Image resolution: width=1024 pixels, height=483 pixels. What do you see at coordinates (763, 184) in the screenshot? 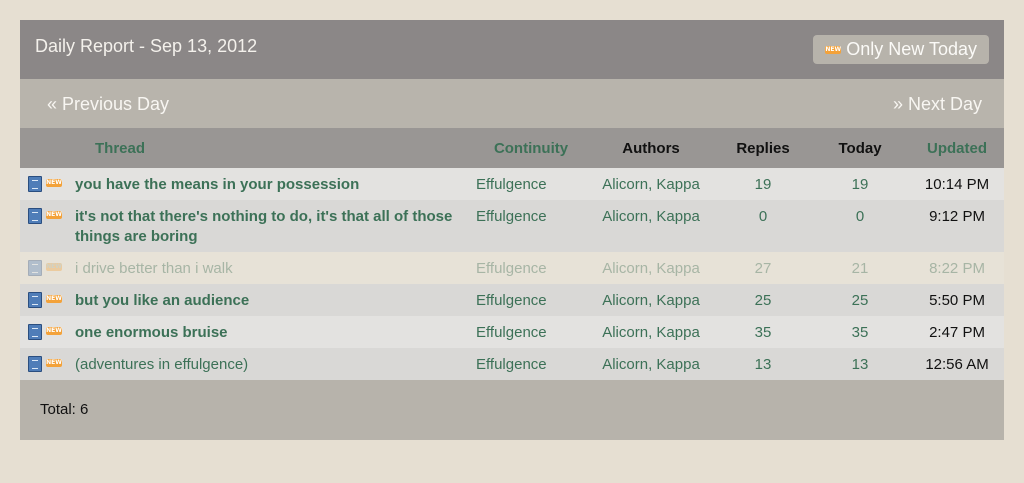
I see `replies-count: 19` at bounding box center [763, 184].